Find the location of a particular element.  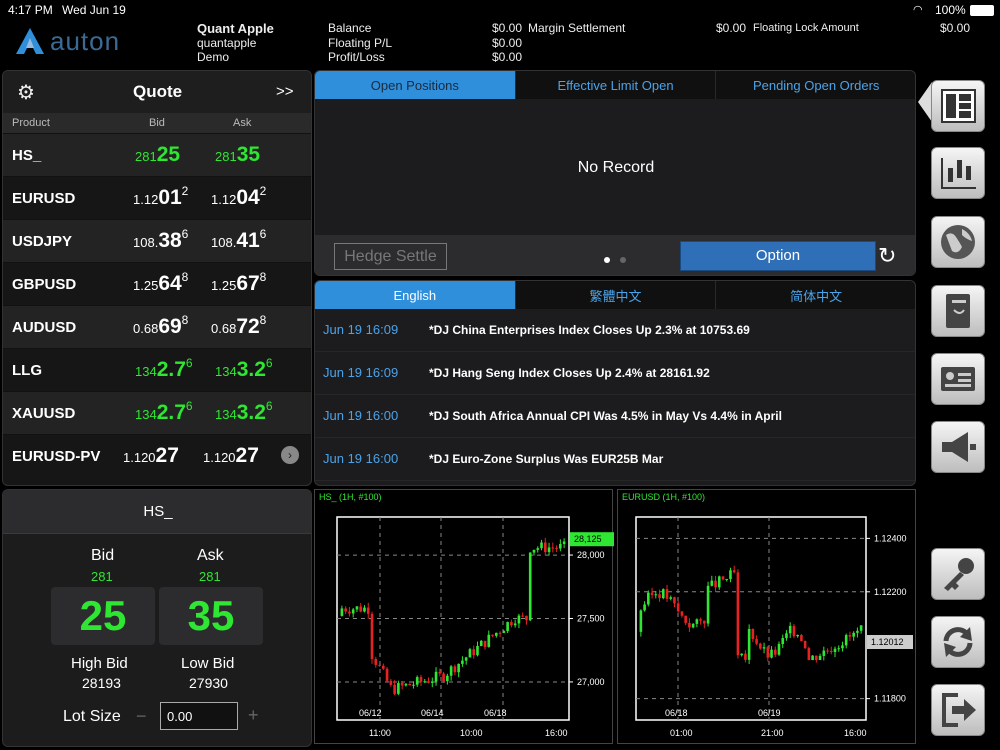

bid-price: 108.386 is located at coordinates (160, 240).